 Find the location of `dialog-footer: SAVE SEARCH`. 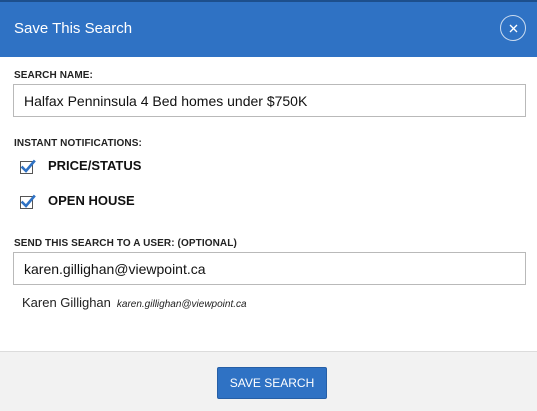

dialog-footer: SAVE SEARCH is located at coordinates (268, 381).